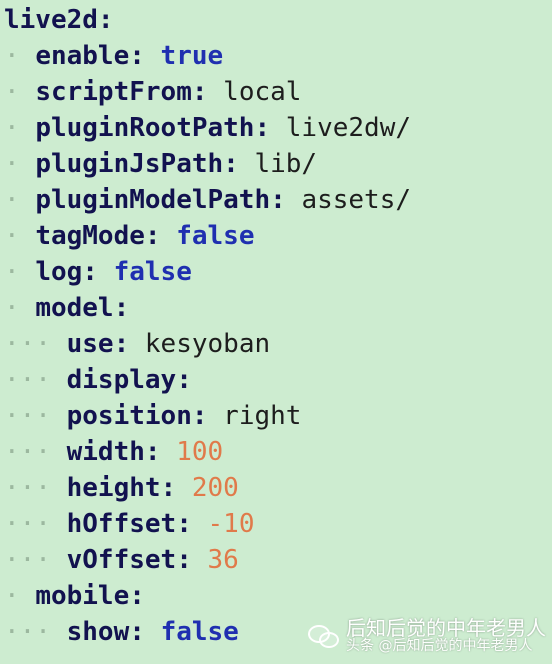 The width and height of the screenshot is (552, 664). I want to click on yaml-value: lib/, so click(286, 164).